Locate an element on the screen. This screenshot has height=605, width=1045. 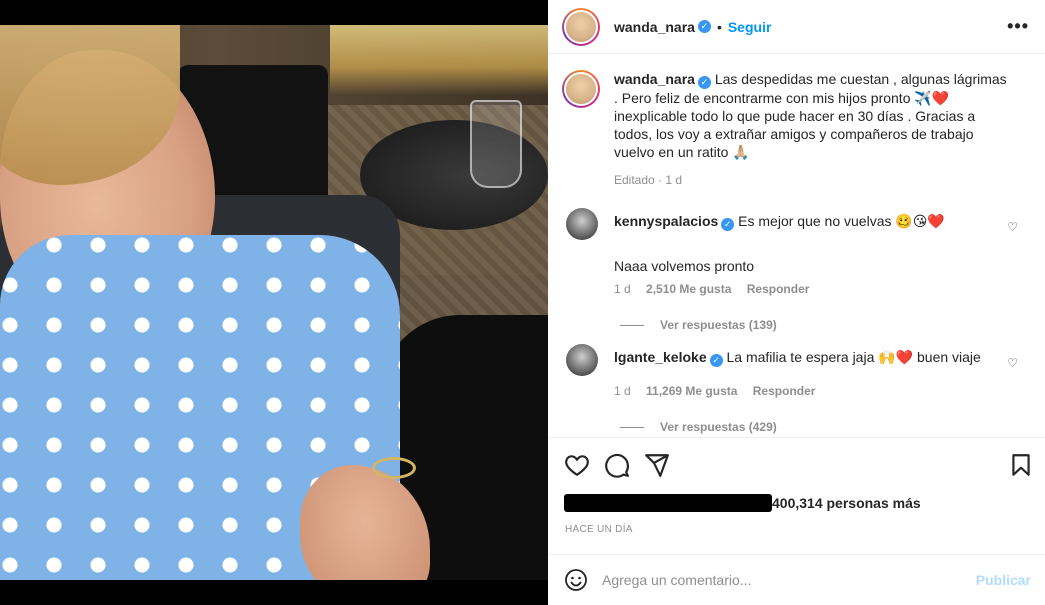
more-options-icon: ••• is located at coordinates (1018, 26).